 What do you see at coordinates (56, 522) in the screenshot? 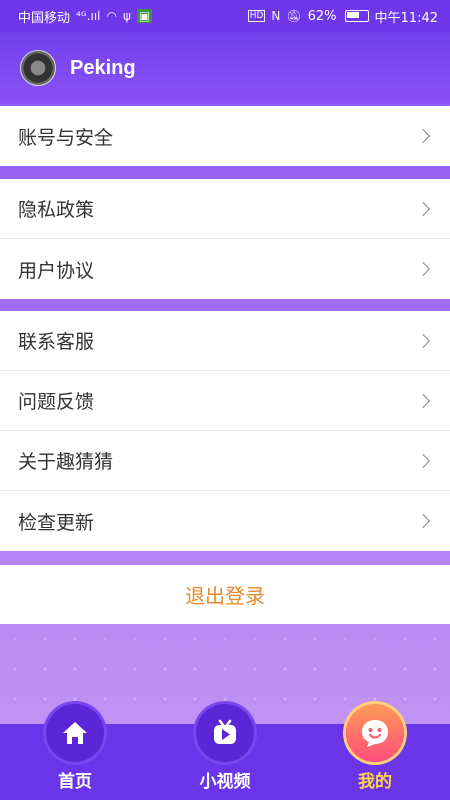
I see `settings-item-label: 检查更新` at bounding box center [56, 522].